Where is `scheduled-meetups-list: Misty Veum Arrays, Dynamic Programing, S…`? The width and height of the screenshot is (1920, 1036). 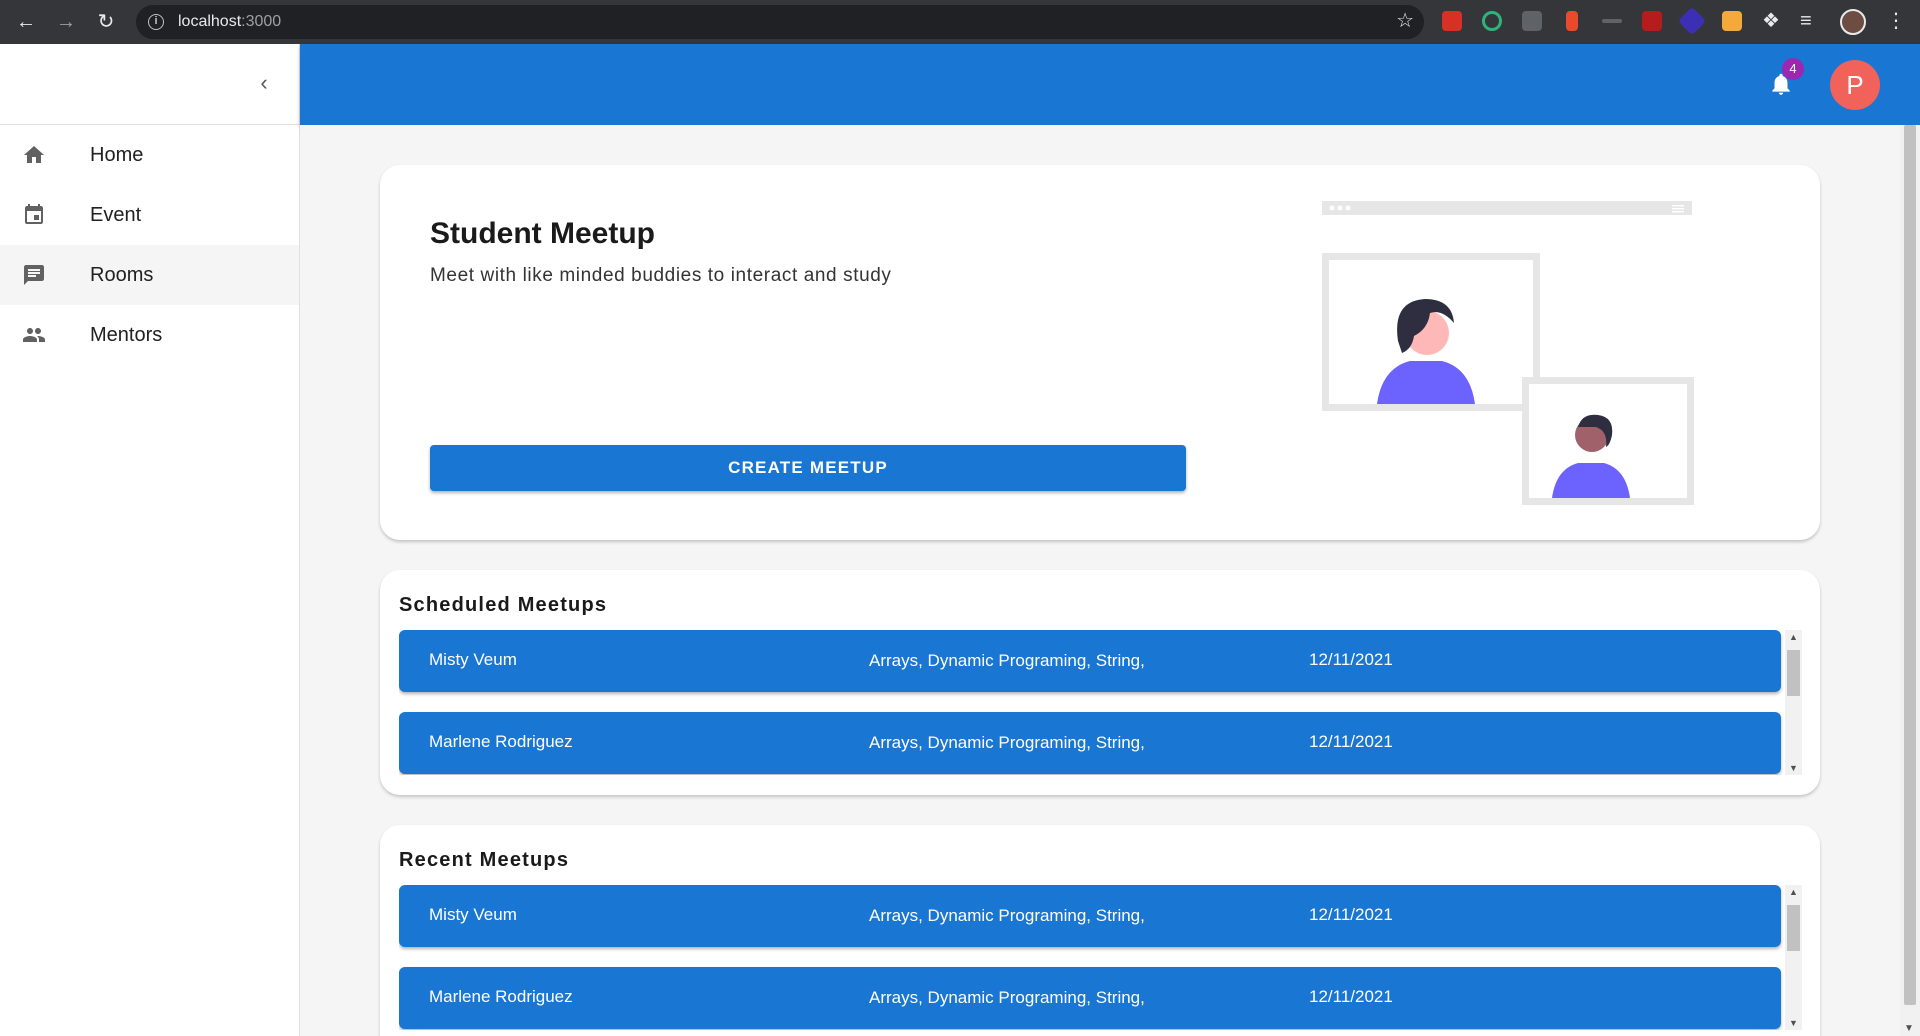
scheduled-meetups-list: Misty Veum Arrays, Dynamic Programing, S… is located at coordinates (1094, 702).